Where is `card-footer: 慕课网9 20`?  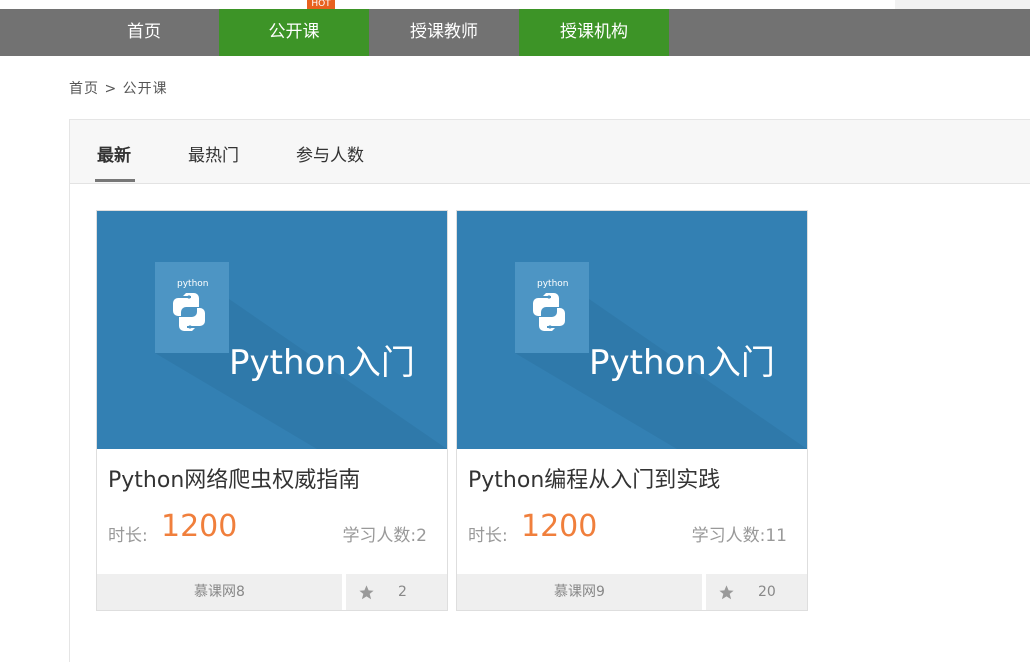
card-footer: 慕课网9 20 is located at coordinates (632, 592).